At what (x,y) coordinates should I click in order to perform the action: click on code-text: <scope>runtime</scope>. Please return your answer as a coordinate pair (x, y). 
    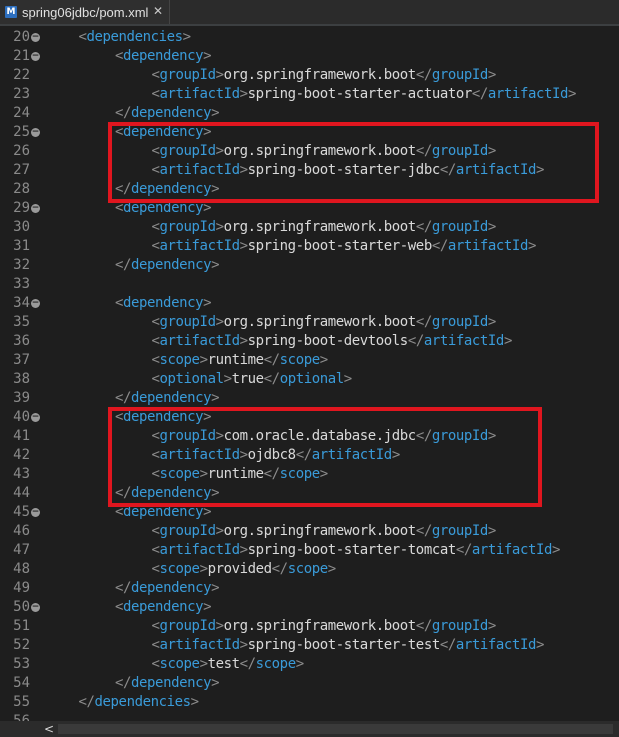
    Looking at the image, I should click on (240, 360).